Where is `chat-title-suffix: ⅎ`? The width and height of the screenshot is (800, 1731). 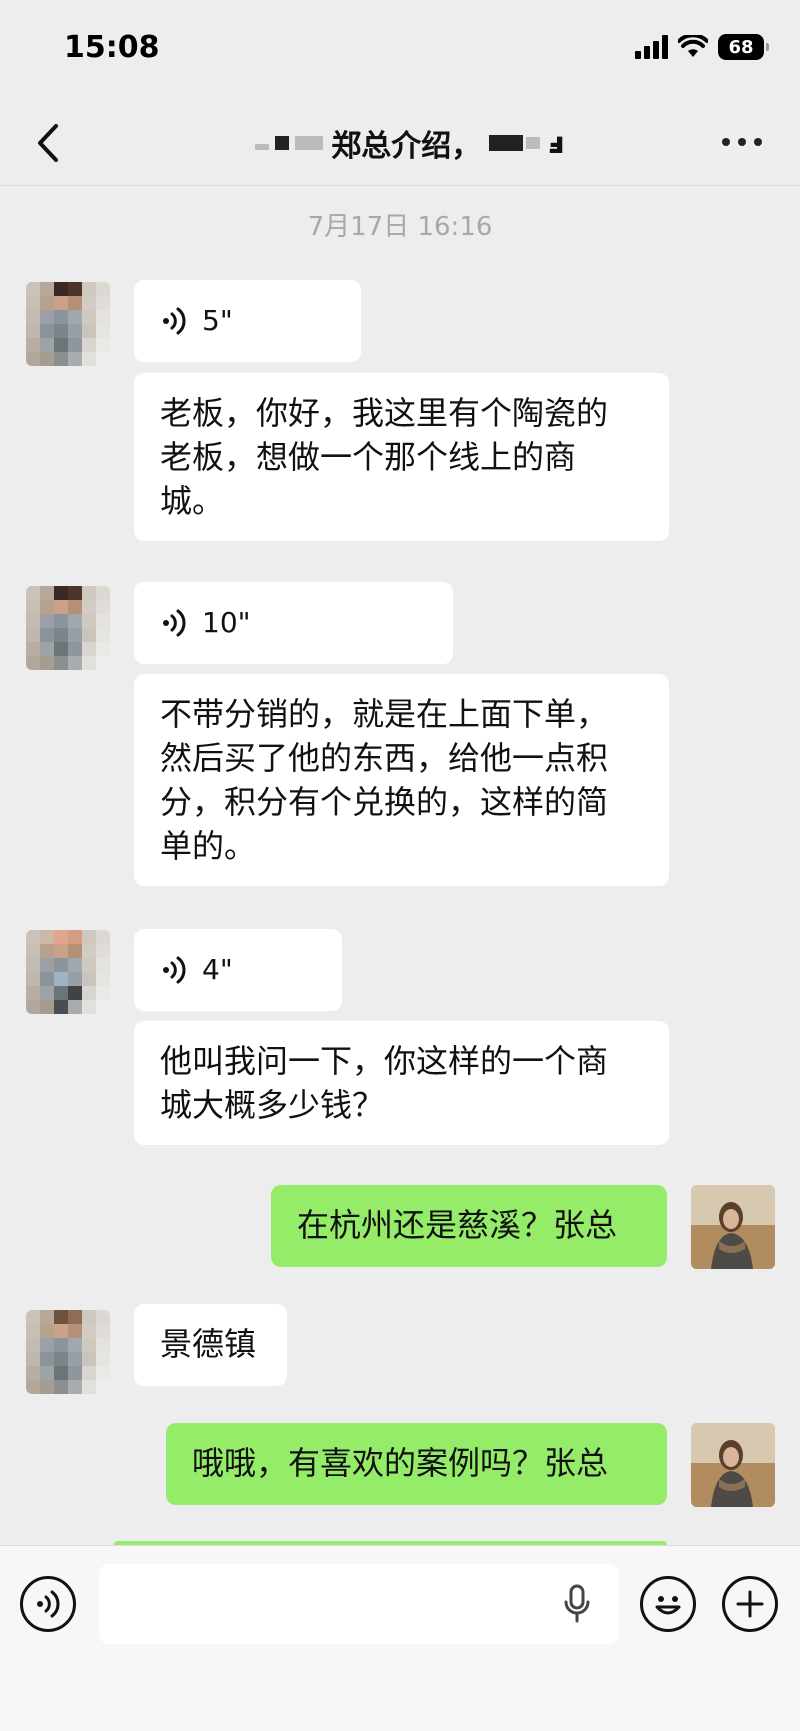
chat-title-suffix: ⅎ is located at coordinates (556, 143).